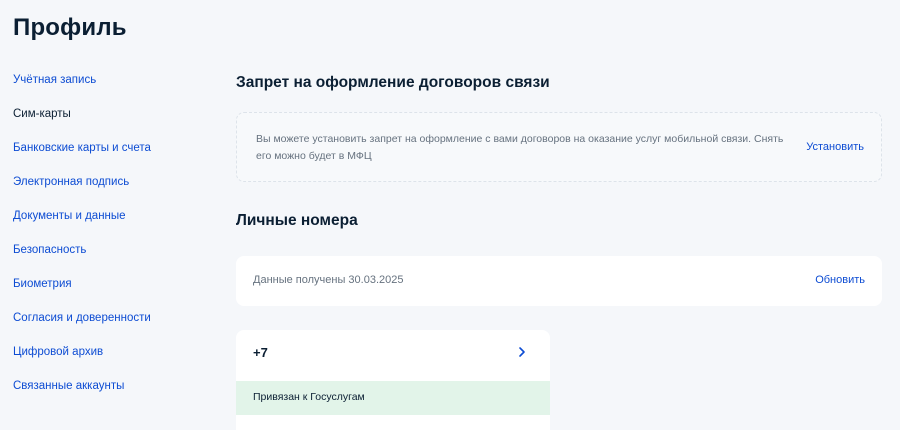 Image resolution: width=900 pixels, height=430 pixels. I want to click on phone-number: +7, so click(260, 352).